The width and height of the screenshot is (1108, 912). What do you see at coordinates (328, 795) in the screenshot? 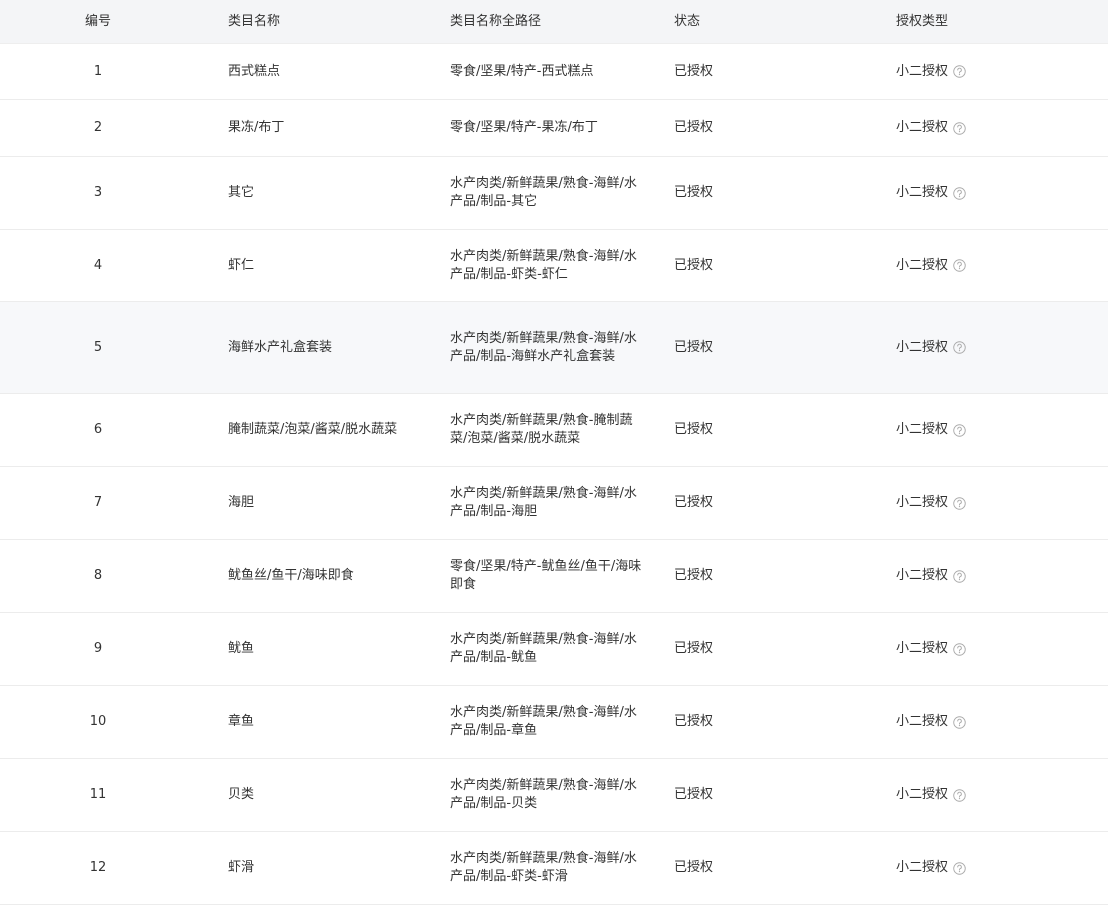
I see `cell-name: 贝类` at bounding box center [328, 795].